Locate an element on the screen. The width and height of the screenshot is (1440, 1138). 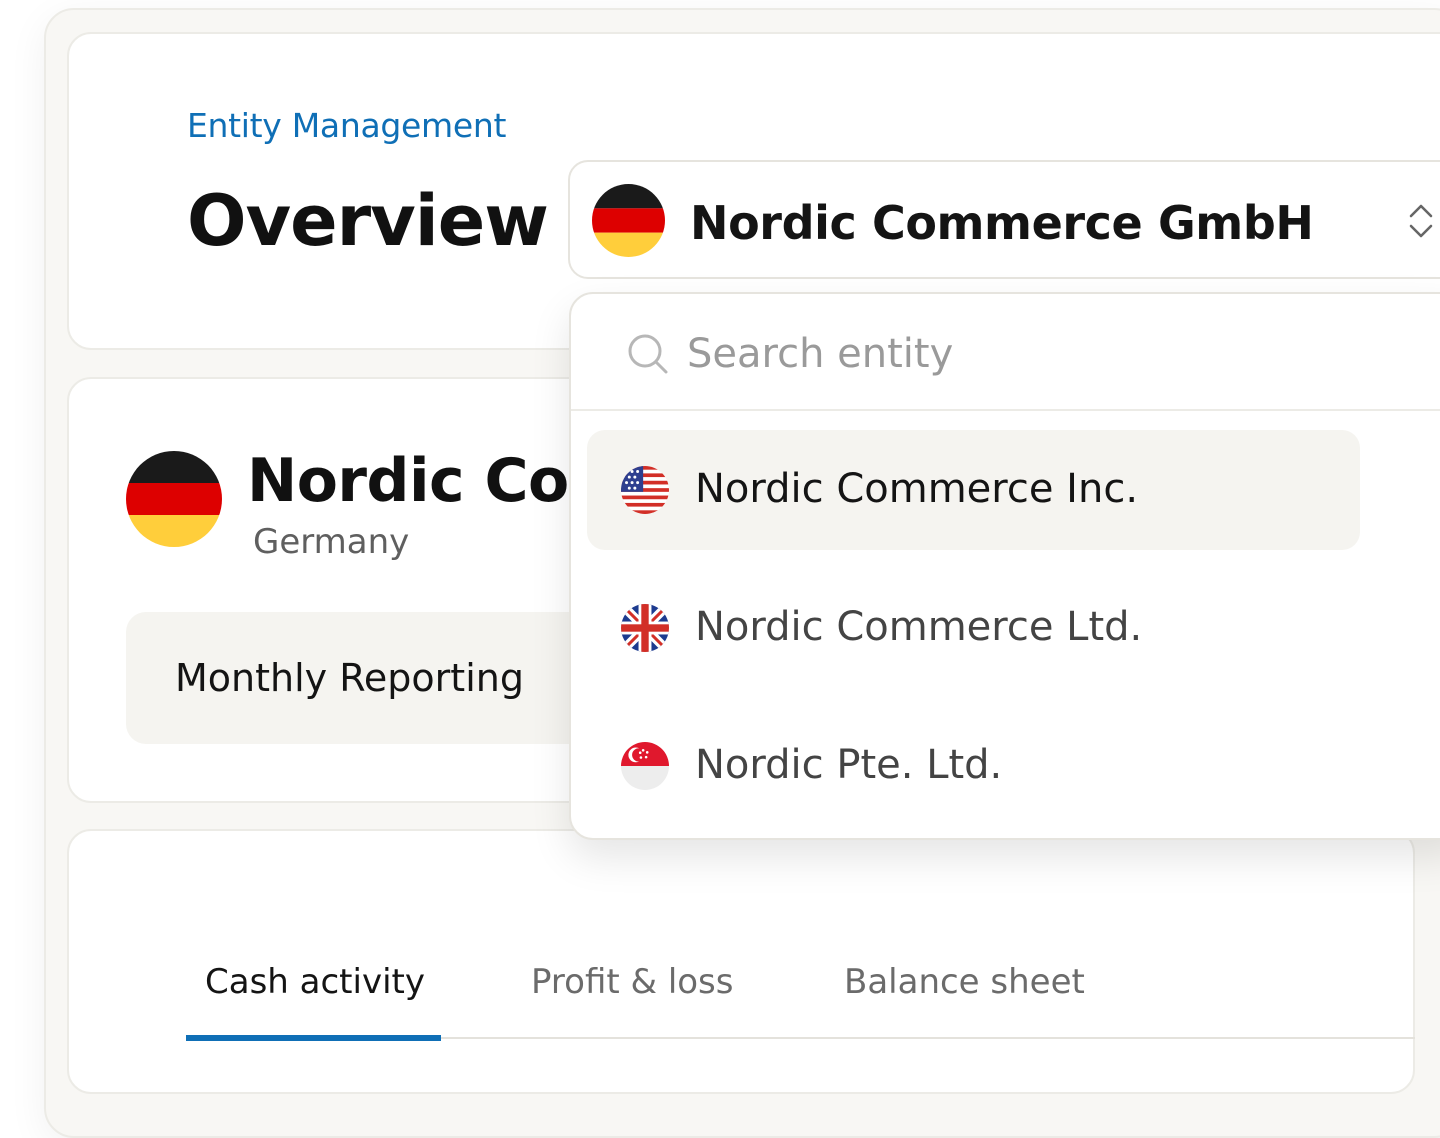
entity-option-label: Nordic Pte. Ltd. is located at coordinates (849, 765).